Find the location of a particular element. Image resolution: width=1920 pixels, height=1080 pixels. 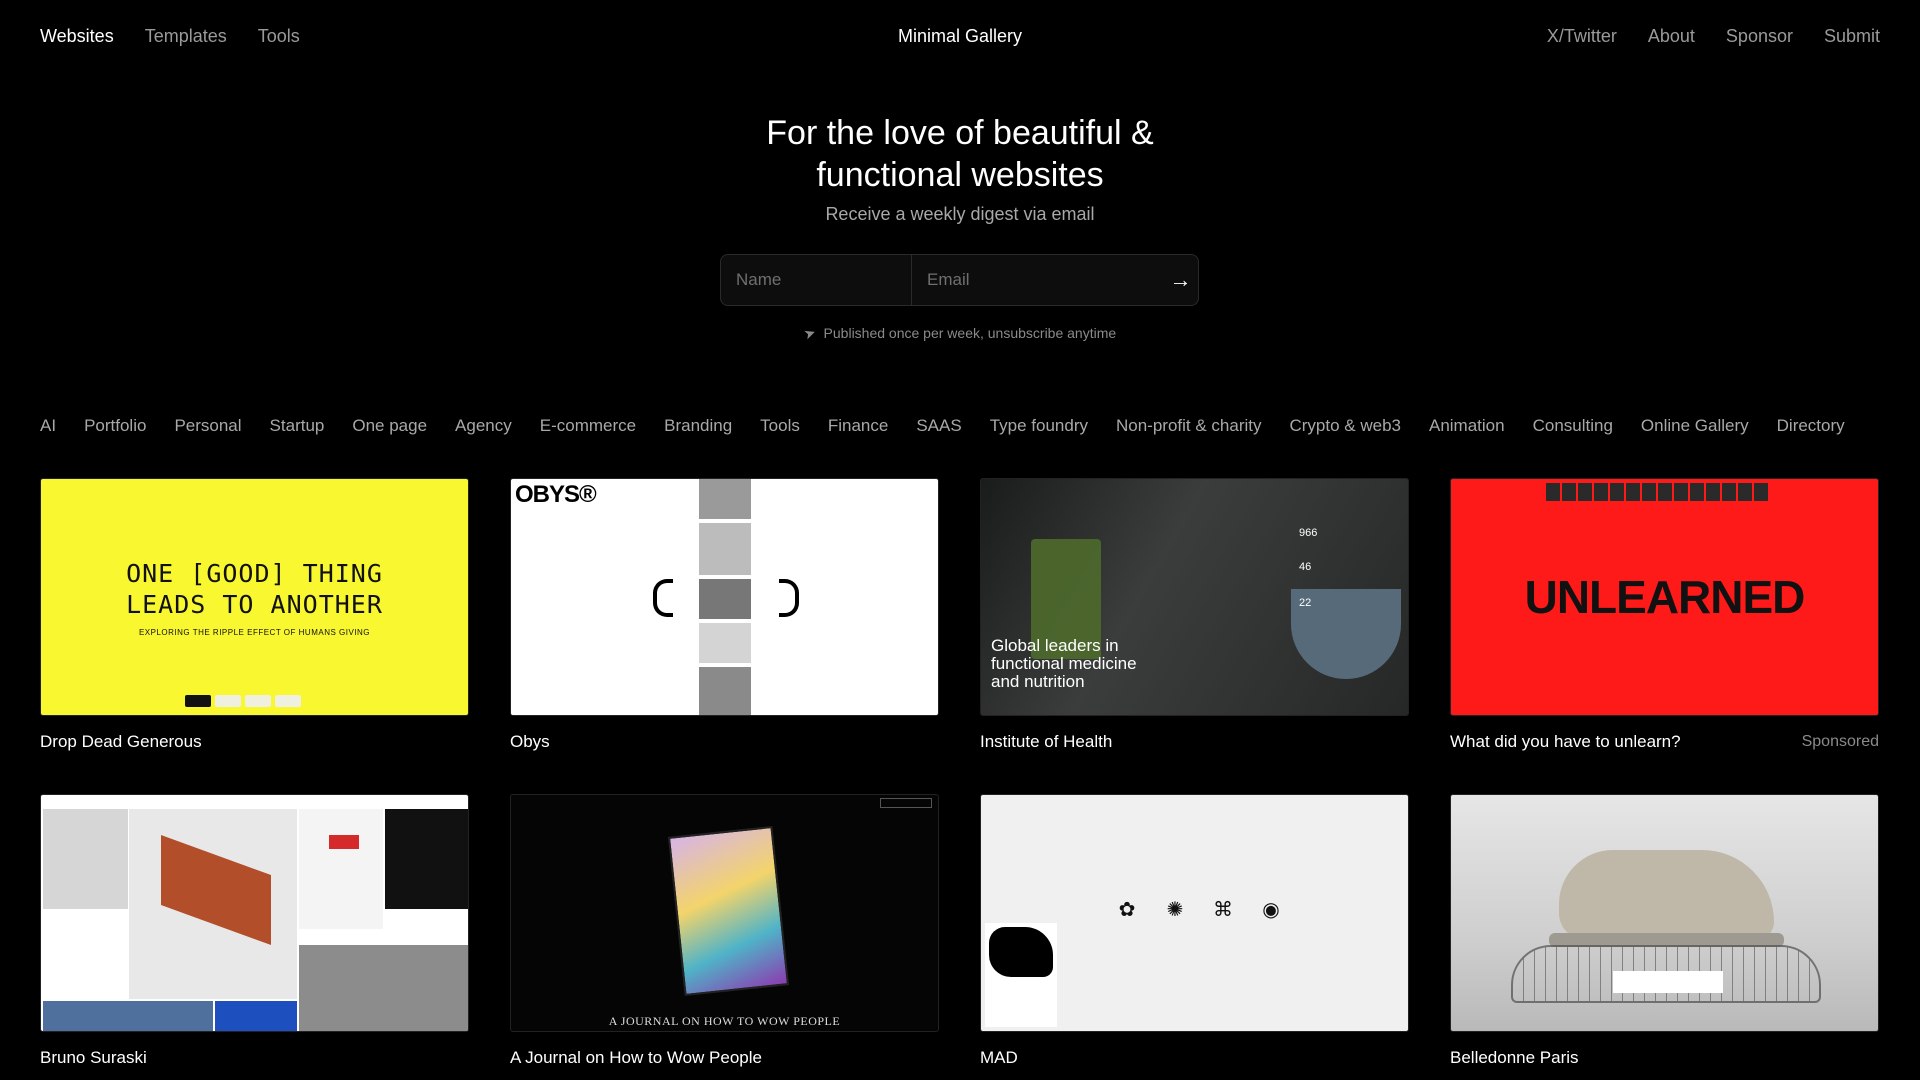

category-one-page: One page is located at coordinates (389, 431).